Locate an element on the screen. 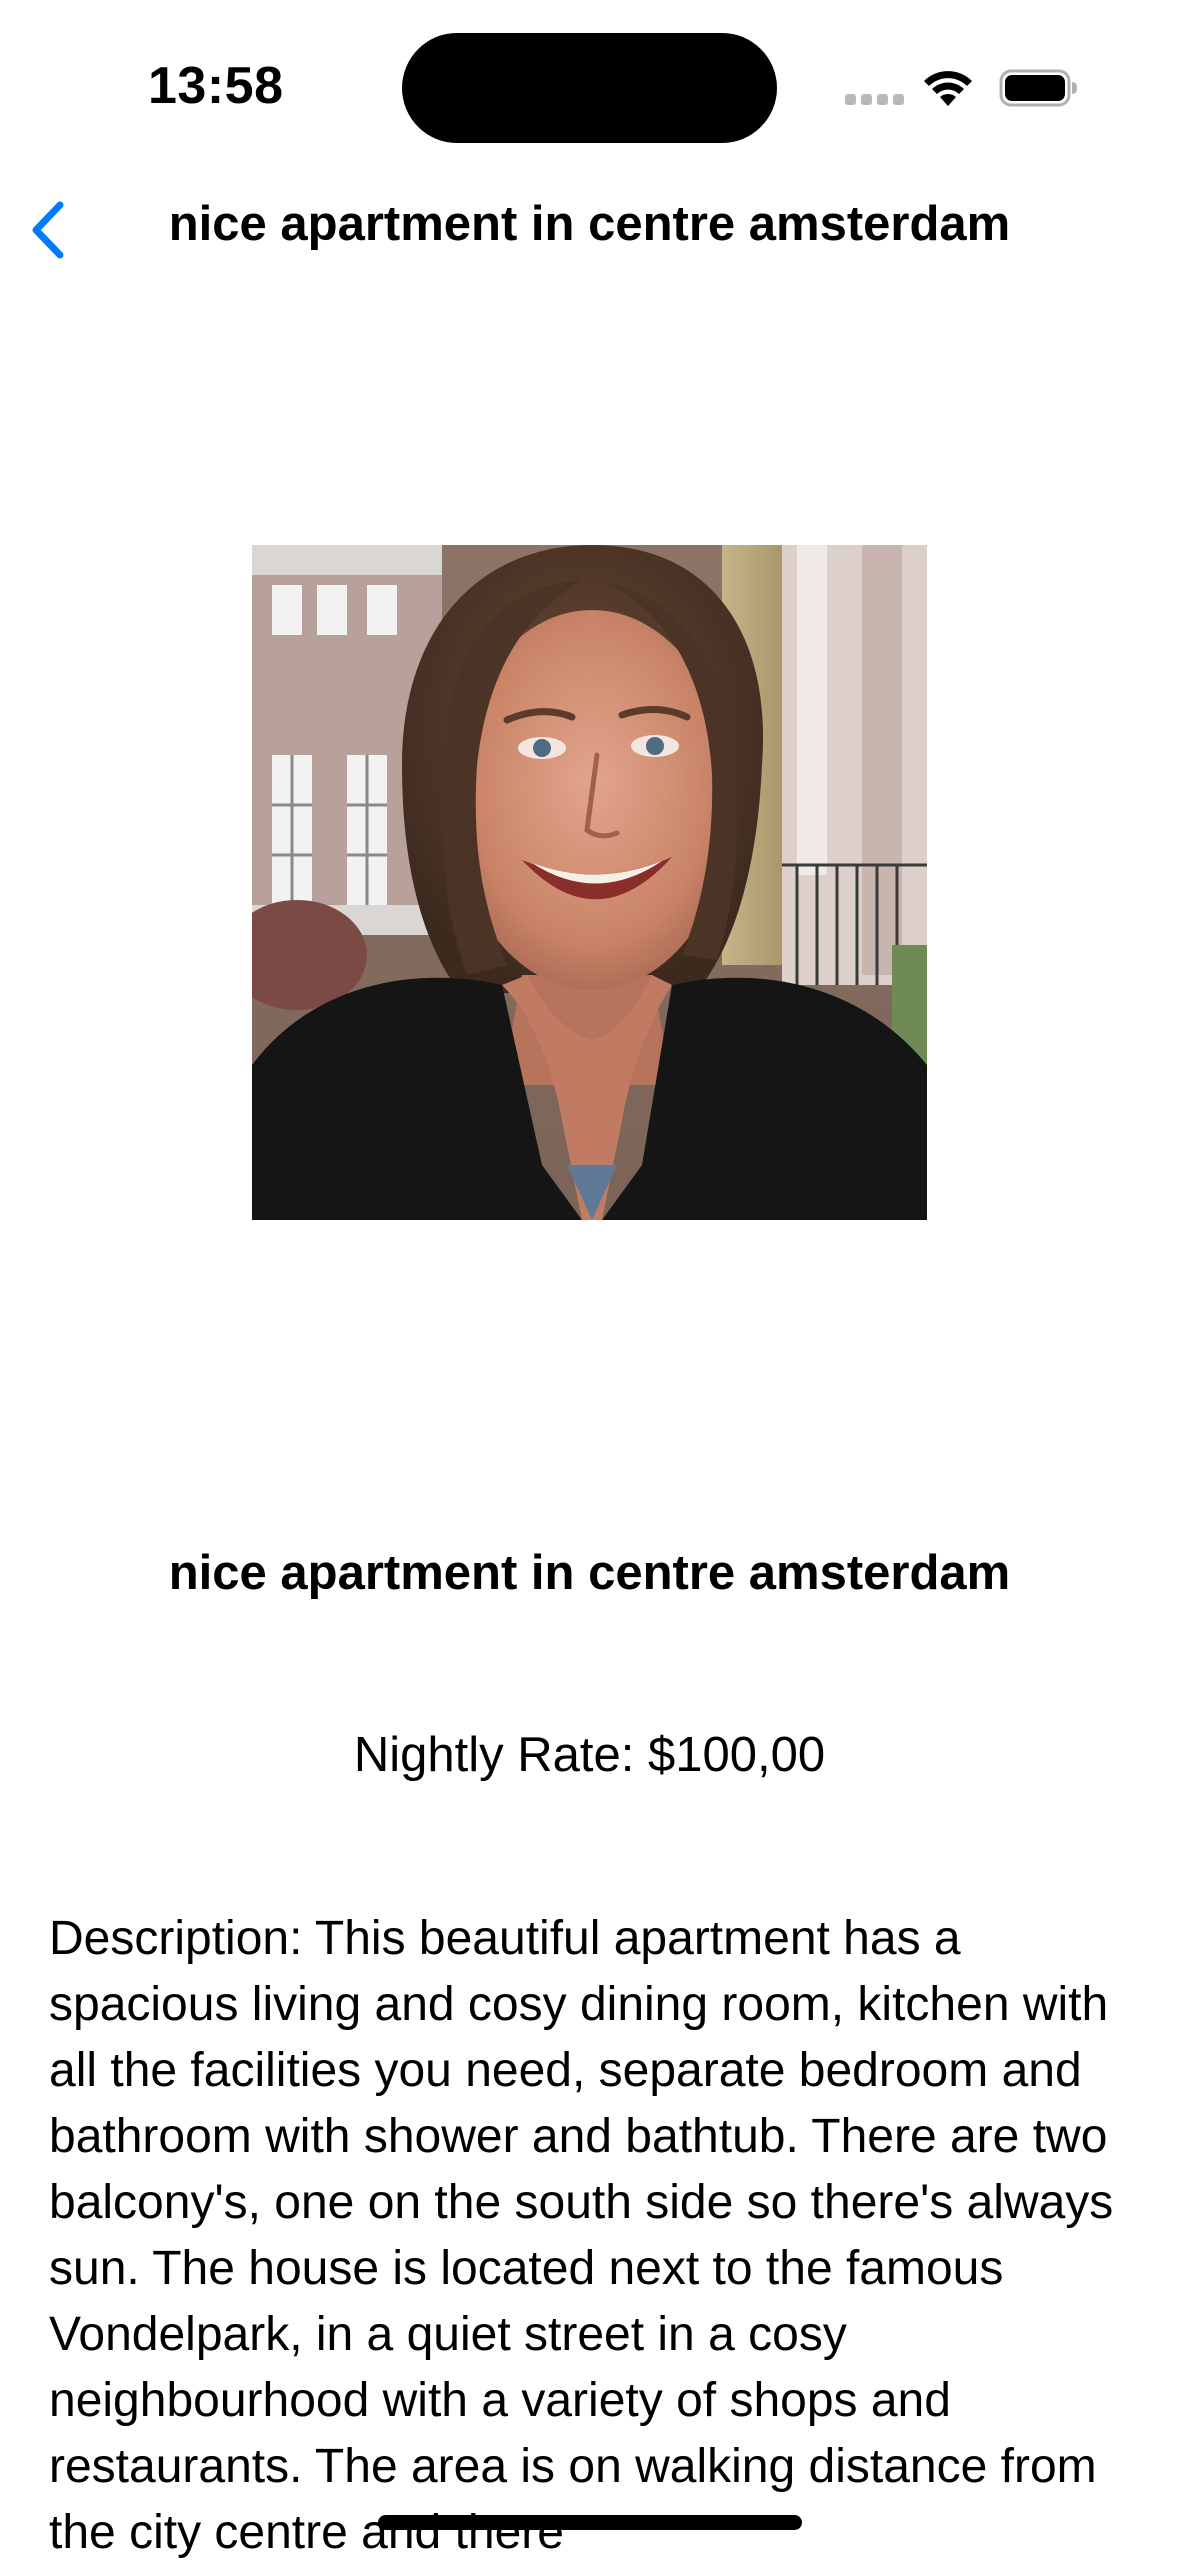 Image resolution: width=1179 pixels, height=2566 pixels. home-indicator is located at coordinates (590, 2522).